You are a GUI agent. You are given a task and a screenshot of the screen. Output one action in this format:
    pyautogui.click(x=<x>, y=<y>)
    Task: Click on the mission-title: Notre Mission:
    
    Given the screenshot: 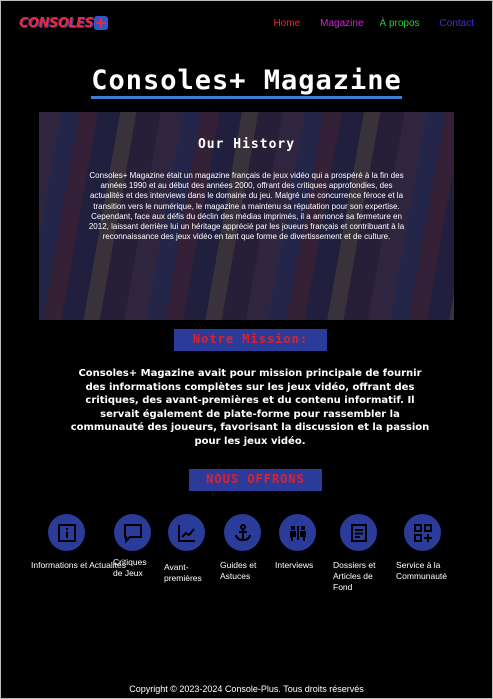 What is the action you would take?
    pyautogui.click(x=250, y=340)
    